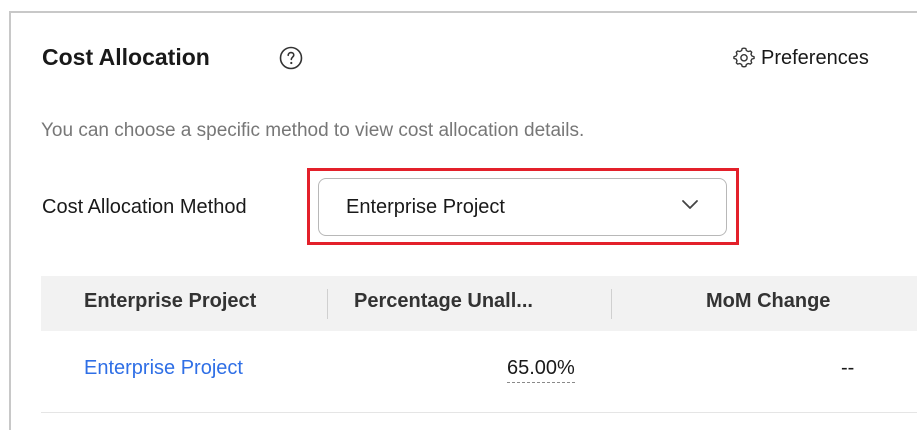 This screenshot has width=917, height=430. What do you see at coordinates (163, 368) in the screenshot?
I see `enterprise-project-link: Enterprise Project` at bounding box center [163, 368].